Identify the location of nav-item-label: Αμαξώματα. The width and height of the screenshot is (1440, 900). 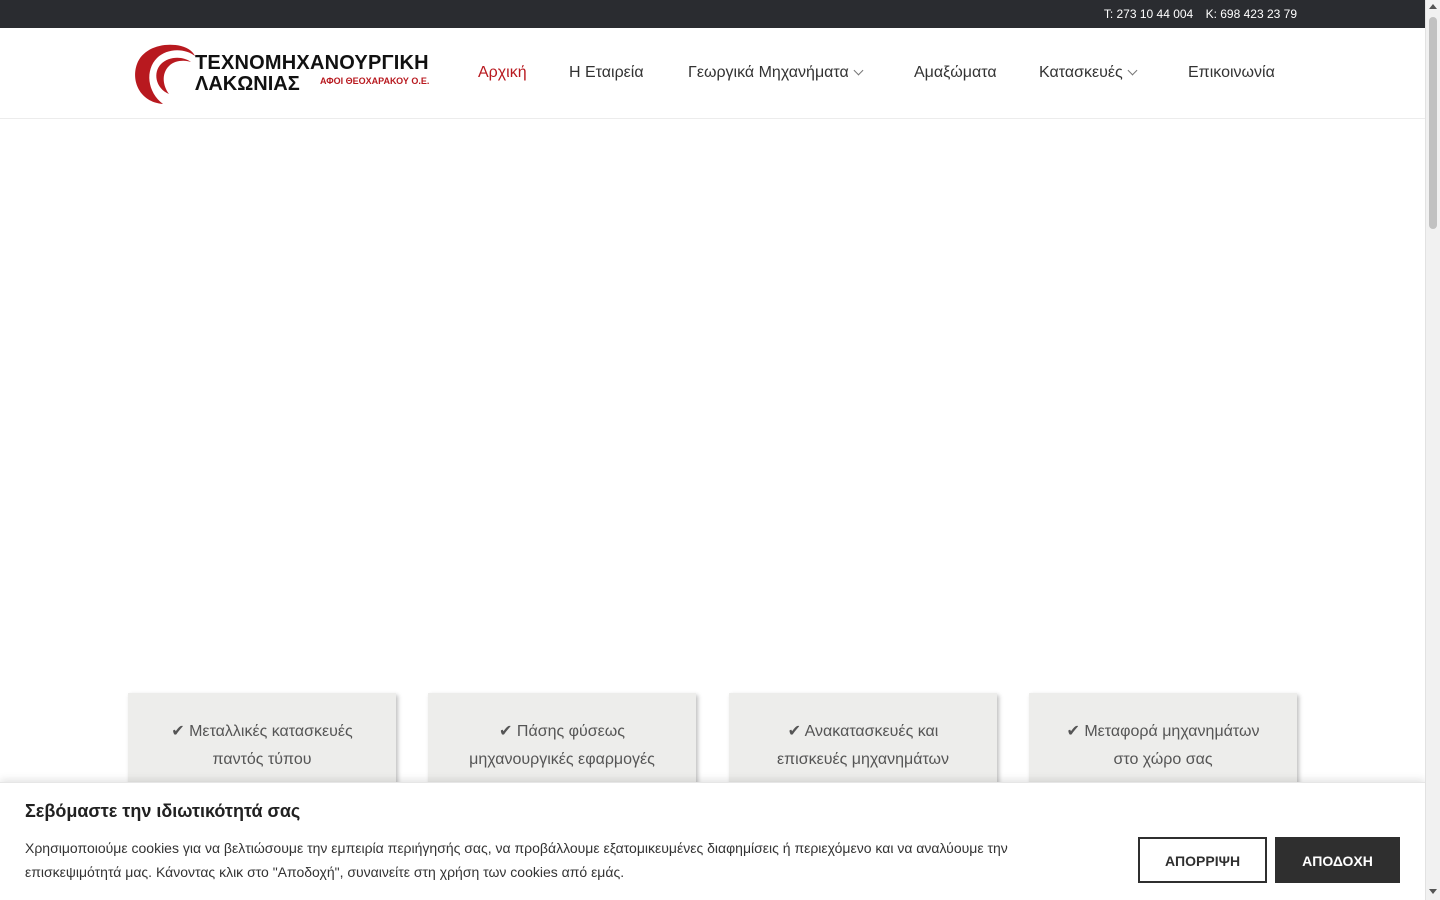
(955, 72).